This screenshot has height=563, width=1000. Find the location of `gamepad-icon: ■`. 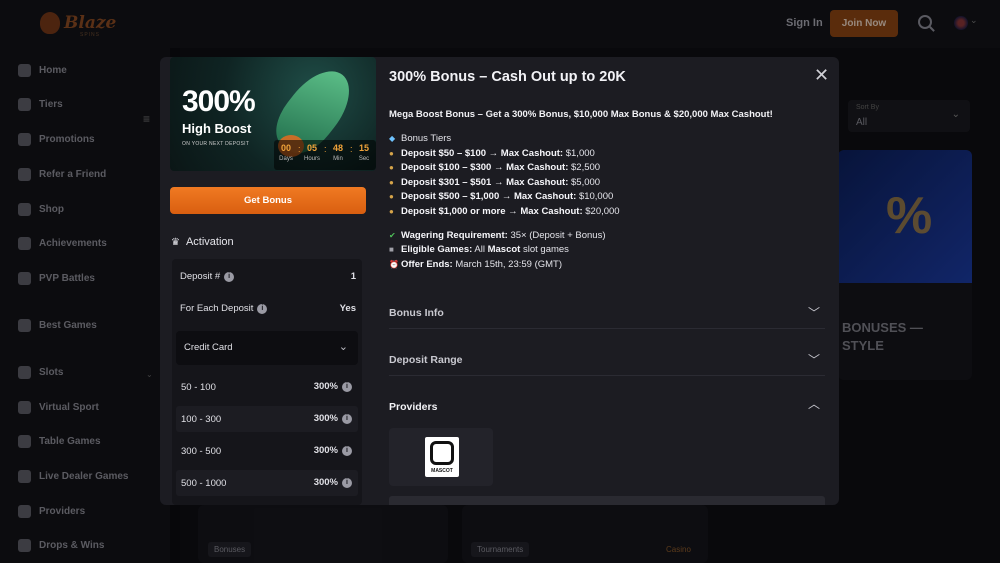

gamepad-icon: ■ is located at coordinates (391, 249).